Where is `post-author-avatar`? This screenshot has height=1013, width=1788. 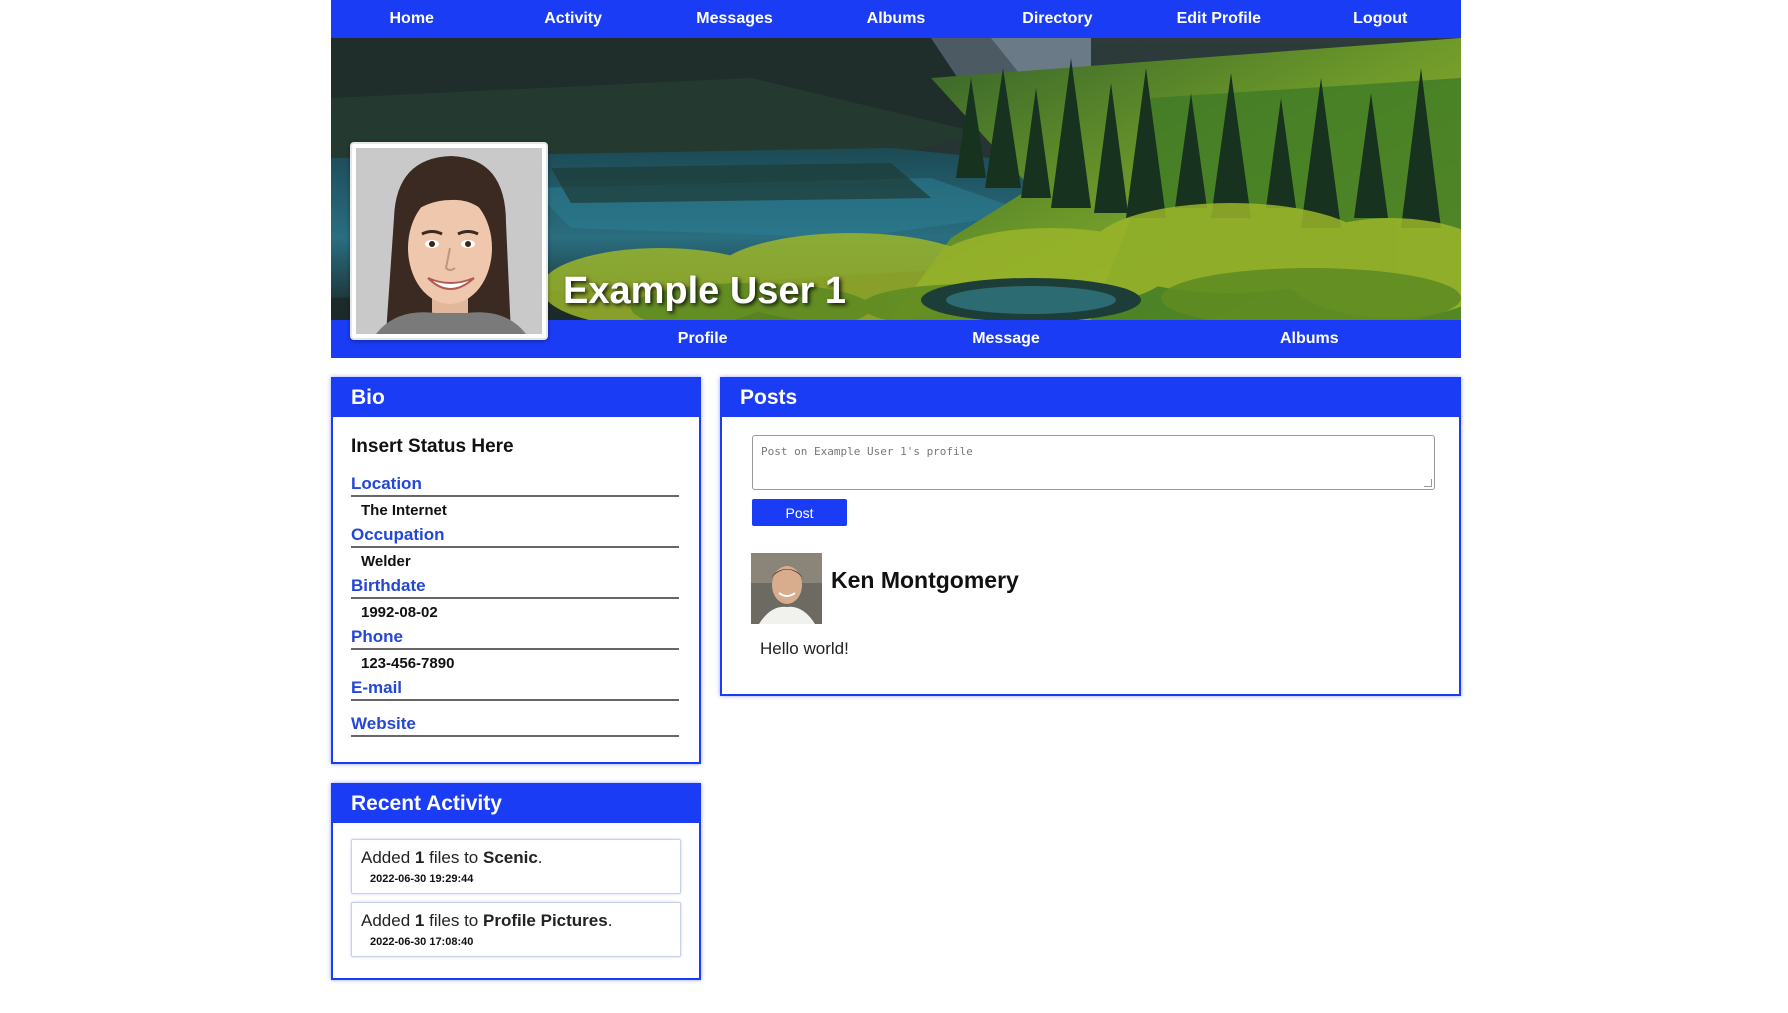 post-author-avatar is located at coordinates (786, 588).